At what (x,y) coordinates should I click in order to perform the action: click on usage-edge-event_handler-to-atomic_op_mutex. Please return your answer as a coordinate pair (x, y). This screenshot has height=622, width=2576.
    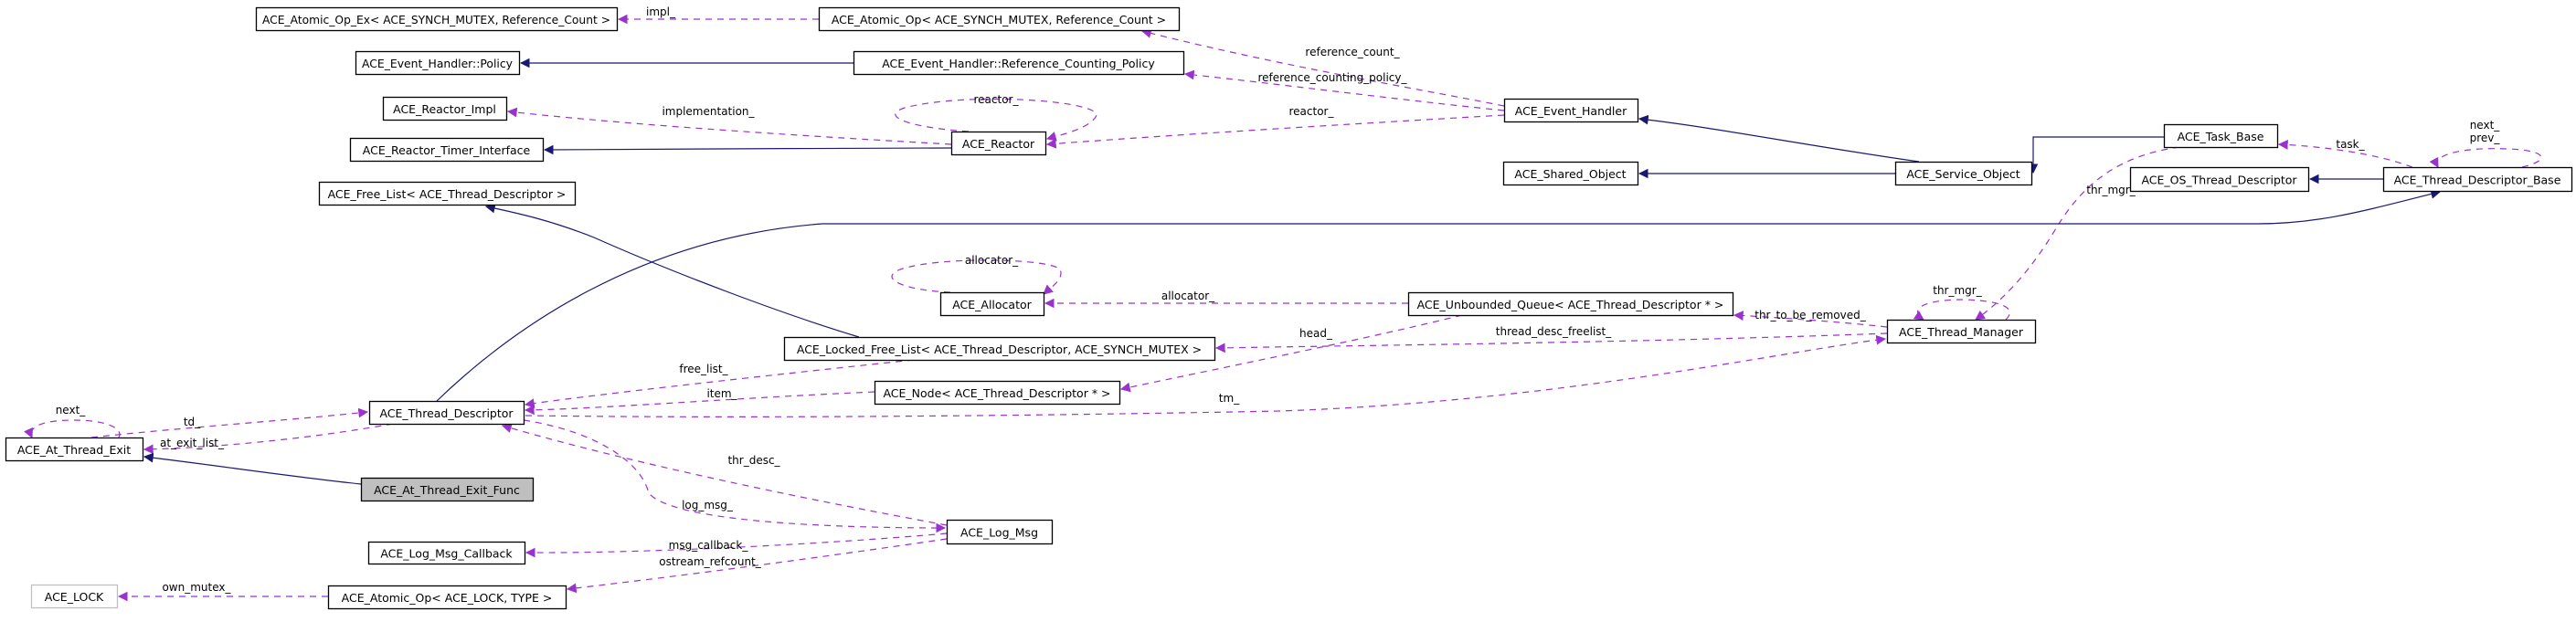
    Looking at the image, I should click on (1322, 68).